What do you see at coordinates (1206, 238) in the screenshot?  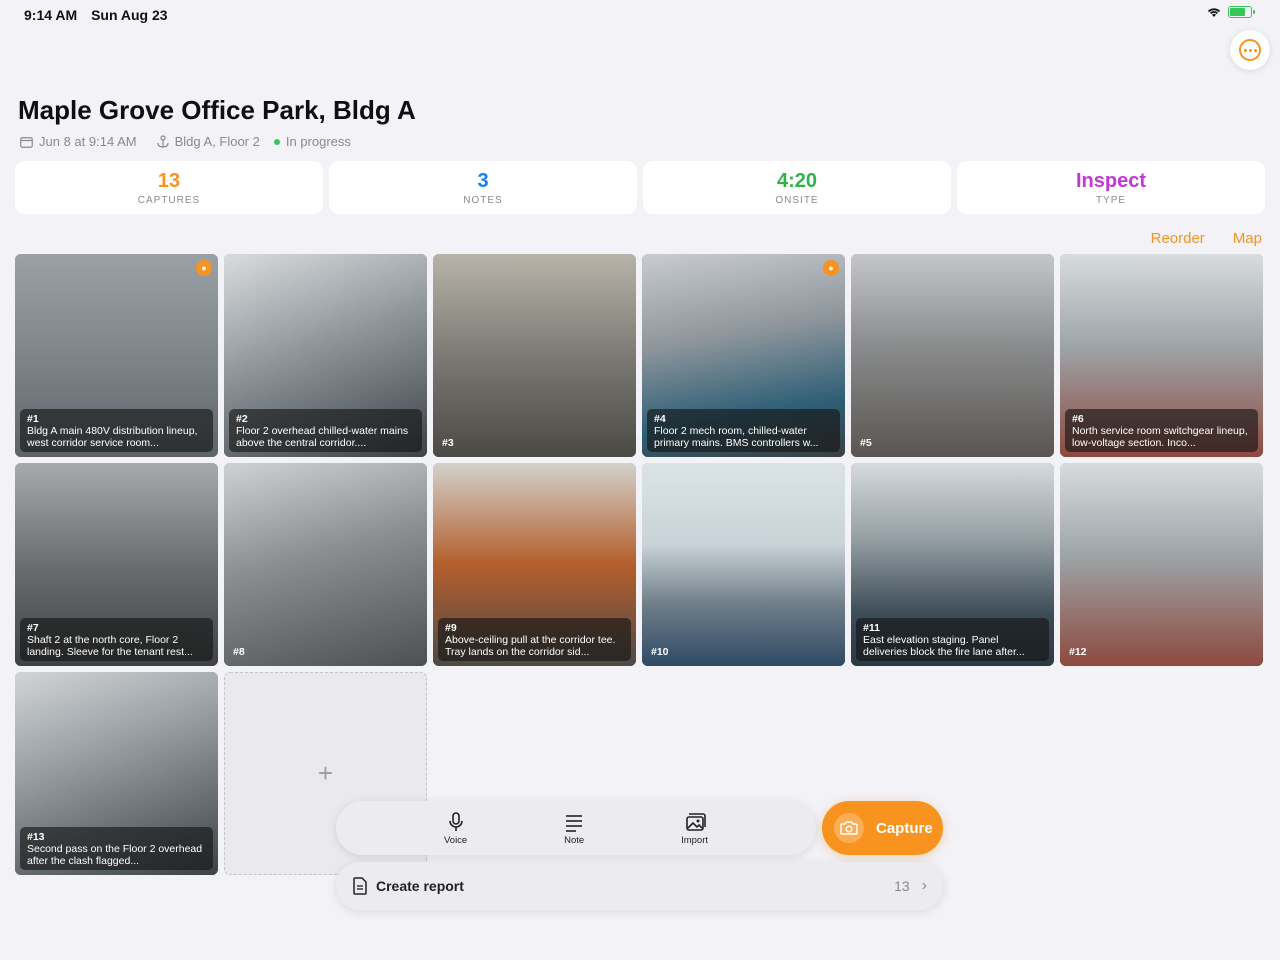 I see `grid-actions: Reorder Map` at bounding box center [1206, 238].